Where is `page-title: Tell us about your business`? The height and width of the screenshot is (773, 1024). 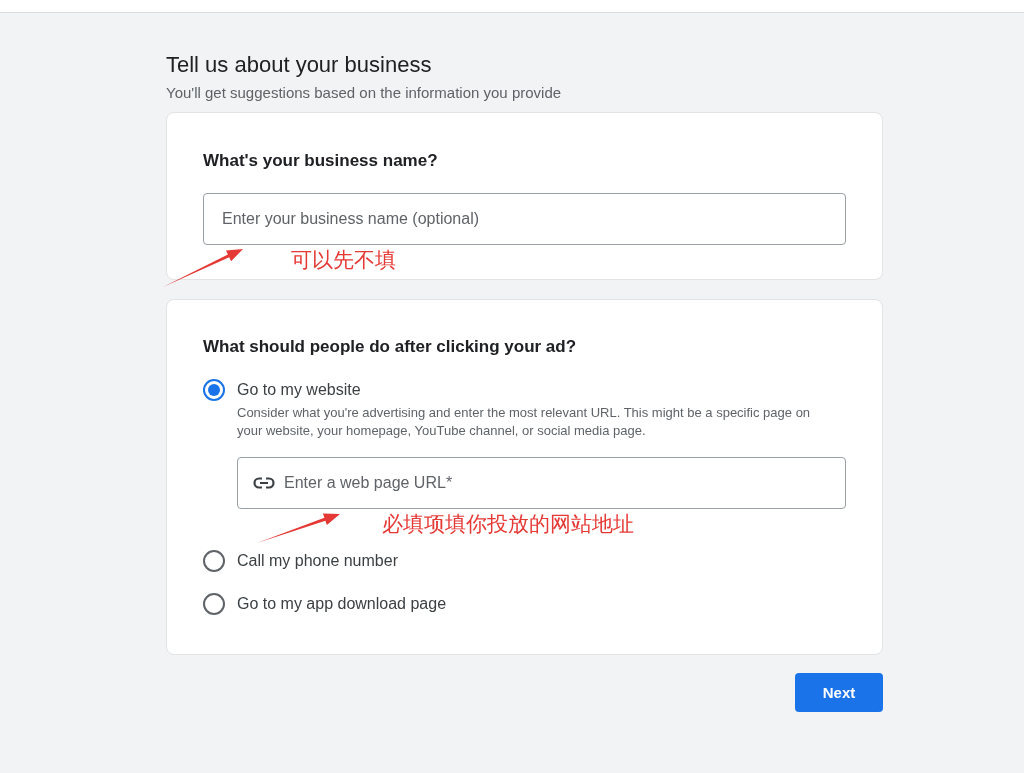 page-title: Tell us about your business is located at coordinates (299, 65).